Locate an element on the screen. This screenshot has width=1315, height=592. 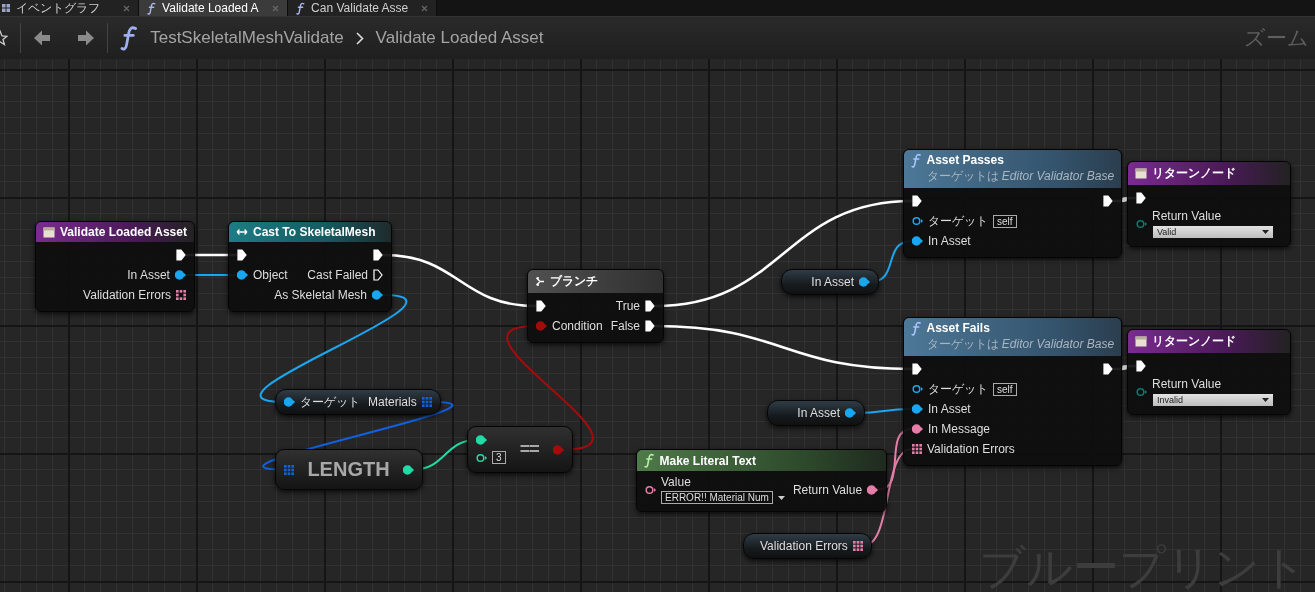
enum-dropdown: Valid is located at coordinates (1213, 232).